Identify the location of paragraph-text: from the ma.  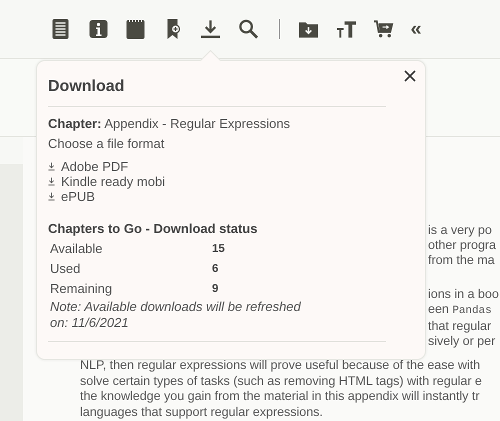
(461, 261).